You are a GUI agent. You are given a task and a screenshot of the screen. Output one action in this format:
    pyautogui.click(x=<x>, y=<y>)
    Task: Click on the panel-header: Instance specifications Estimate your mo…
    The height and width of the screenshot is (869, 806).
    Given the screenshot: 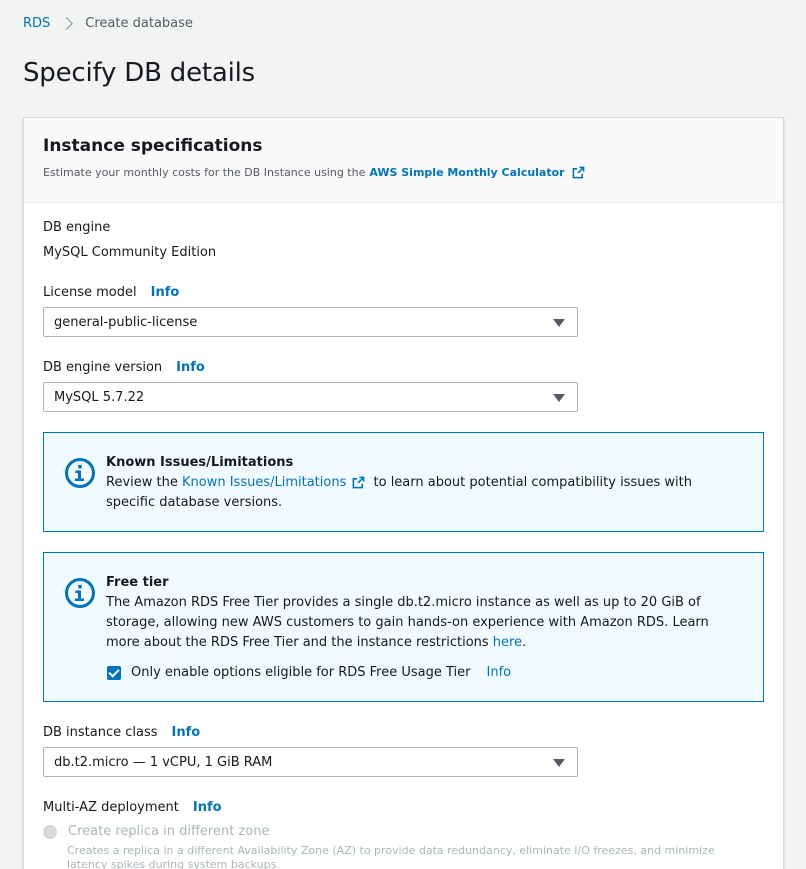 What is the action you would take?
    pyautogui.click(x=403, y=160)
    